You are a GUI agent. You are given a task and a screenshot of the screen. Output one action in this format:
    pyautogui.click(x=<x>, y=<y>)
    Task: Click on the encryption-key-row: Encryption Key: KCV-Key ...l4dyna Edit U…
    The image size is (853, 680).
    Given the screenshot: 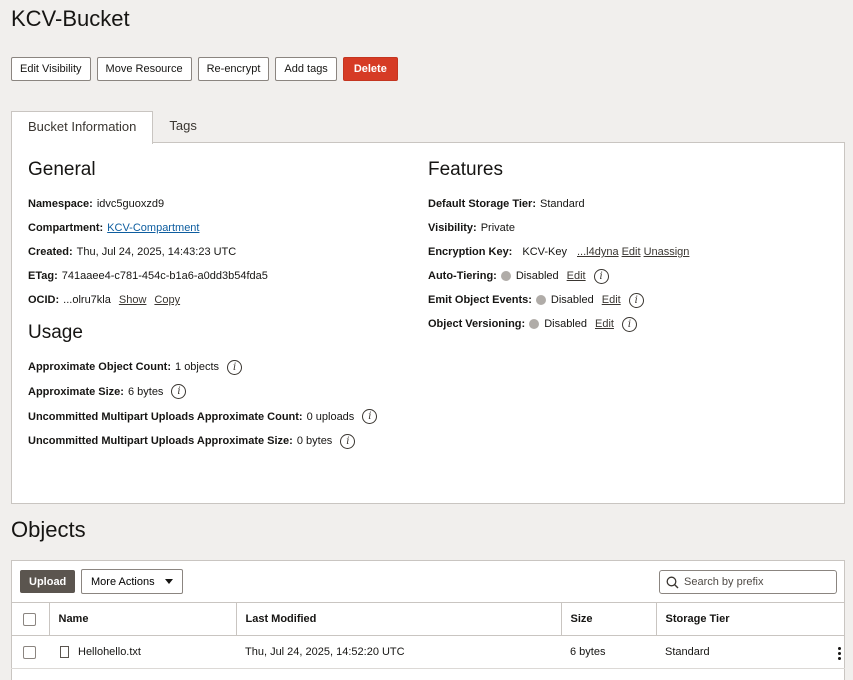 What is the action you would take?
    pyautogui.click(x=628, y=252)
    